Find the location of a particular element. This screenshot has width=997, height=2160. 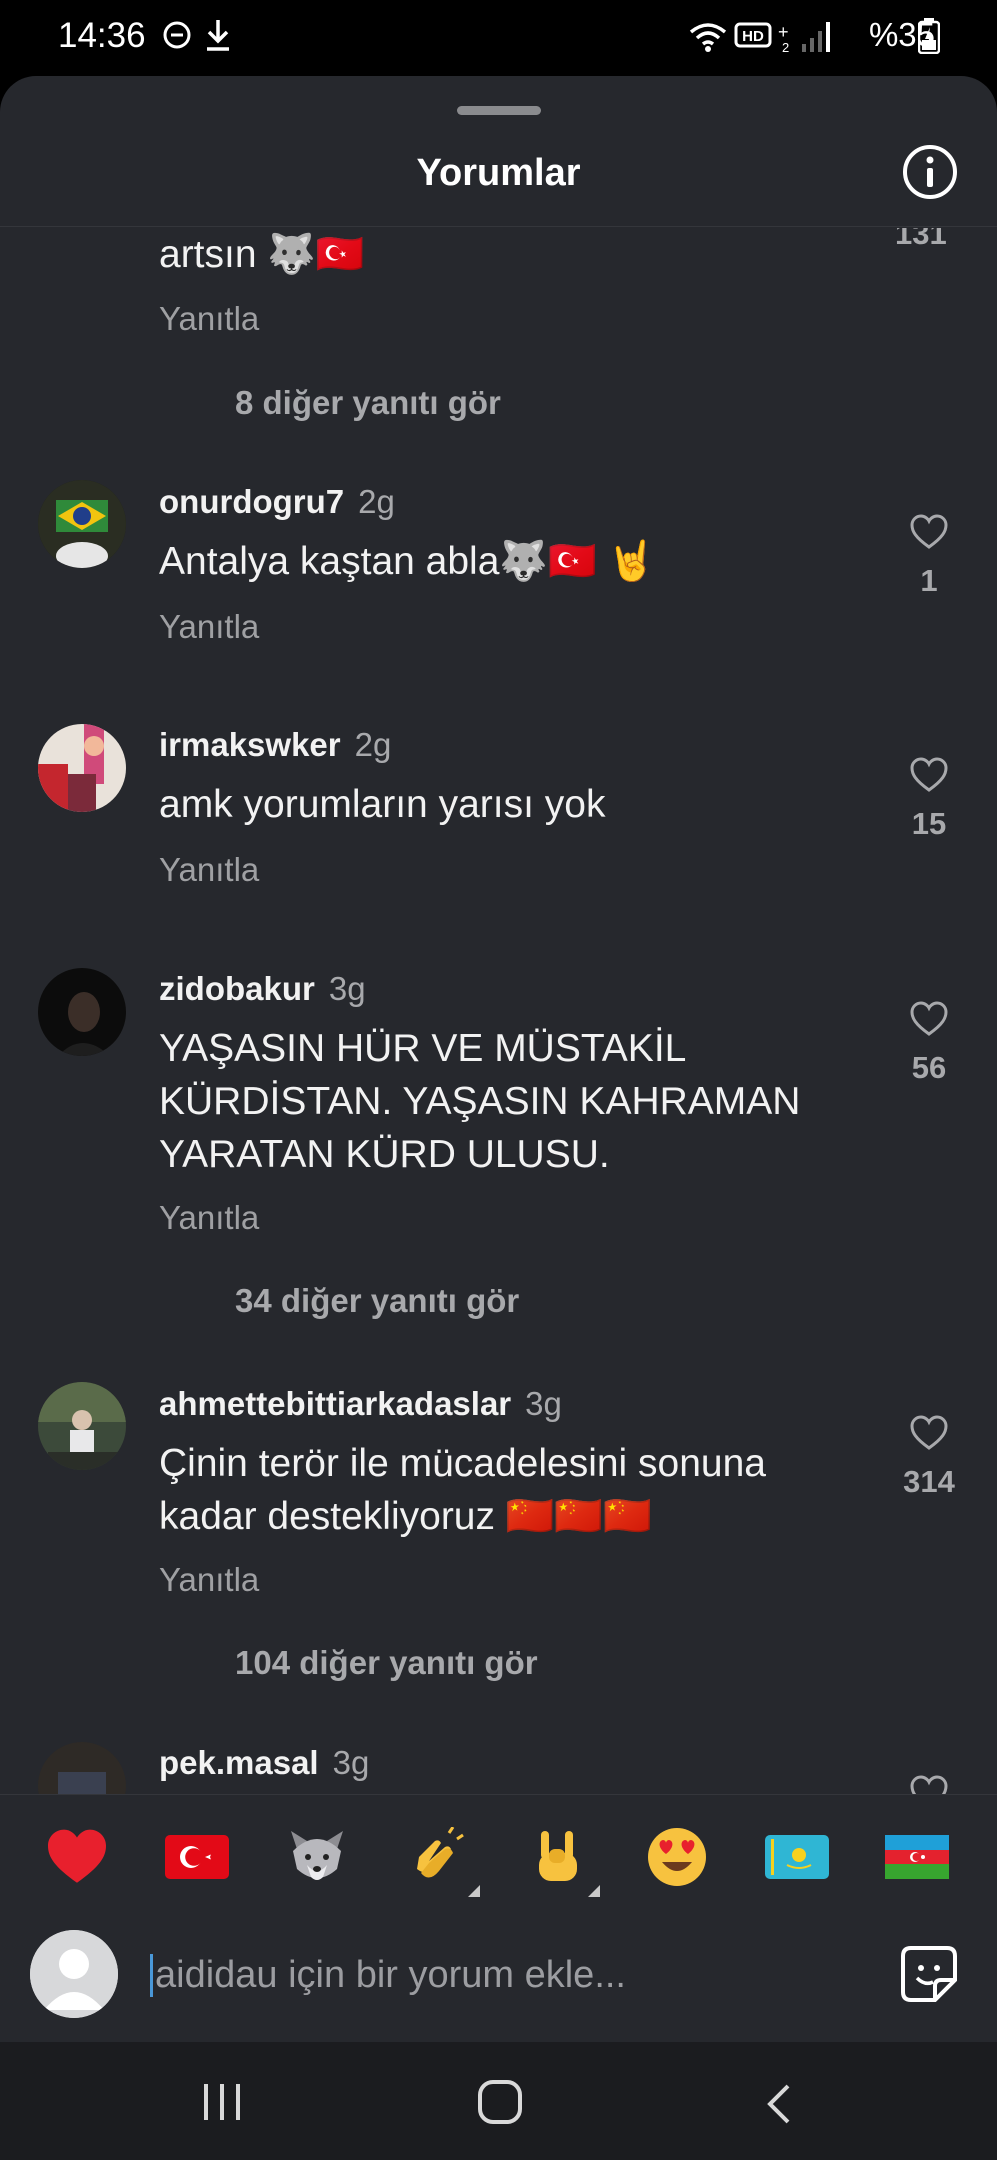

heart-eyes-face-icon is located at coordinates (677, 1857).